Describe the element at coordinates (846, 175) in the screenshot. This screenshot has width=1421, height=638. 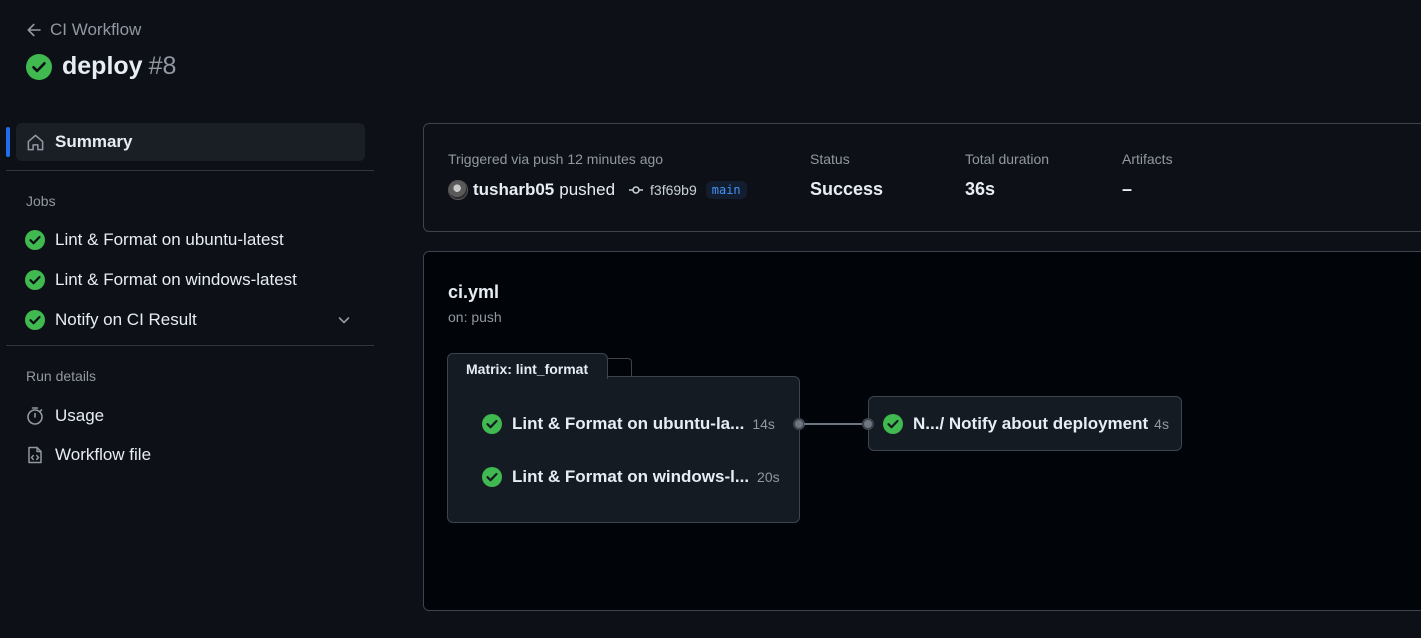
I see `status-meta: Status Success` at that location.